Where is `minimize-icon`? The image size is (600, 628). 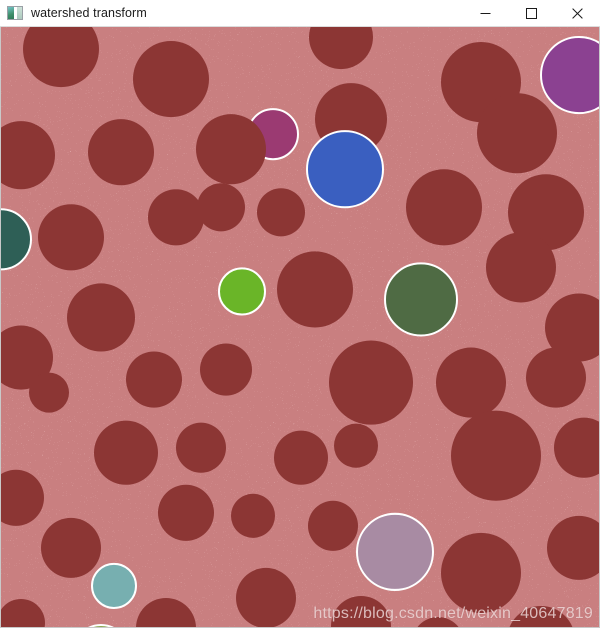
minimize-icon is located at coordinates (485, 13).